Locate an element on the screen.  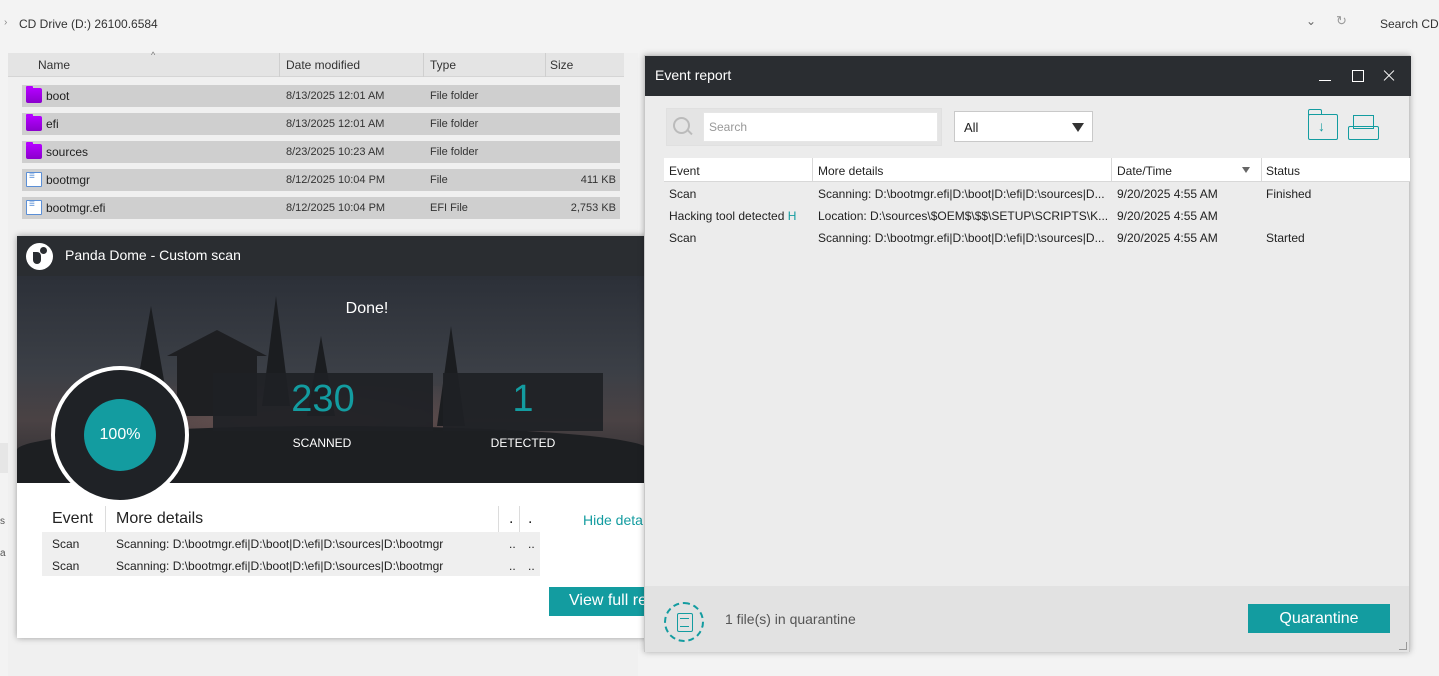
progress-percent: 100% is located at coordinates (120, 434).